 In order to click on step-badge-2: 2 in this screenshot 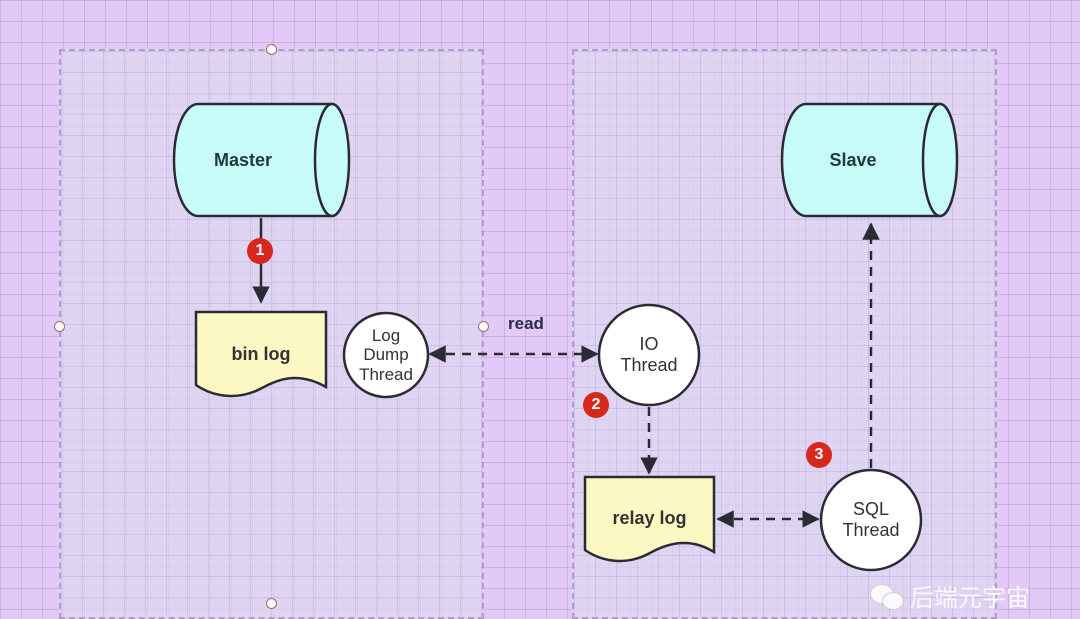, I will do `click(596, 405)`.